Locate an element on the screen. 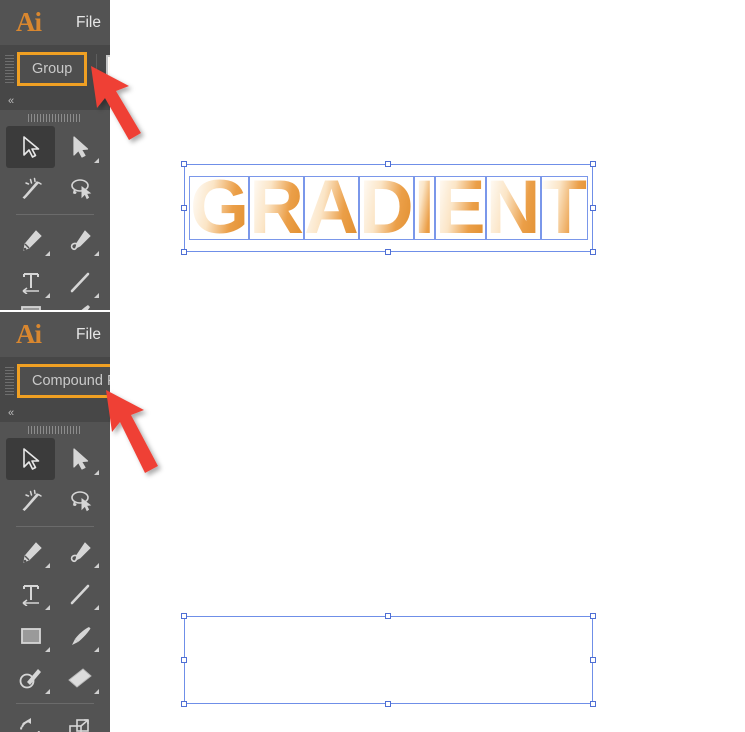 The height and width of the screenshot is (732, 745). object-type-highlight: Group is located at coordinates (52, 68).